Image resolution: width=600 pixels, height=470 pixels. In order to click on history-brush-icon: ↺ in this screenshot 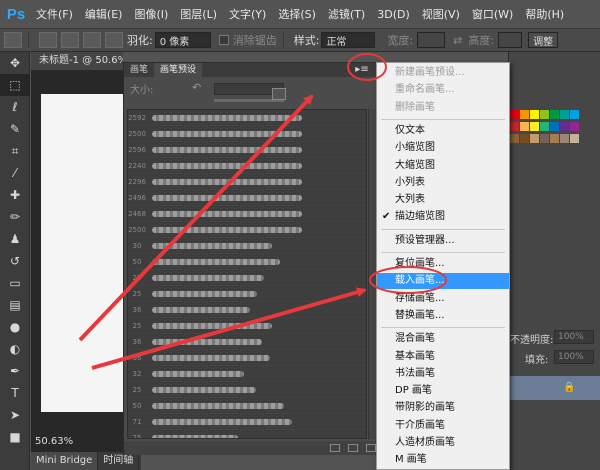, I will do `click(15, 261)`.